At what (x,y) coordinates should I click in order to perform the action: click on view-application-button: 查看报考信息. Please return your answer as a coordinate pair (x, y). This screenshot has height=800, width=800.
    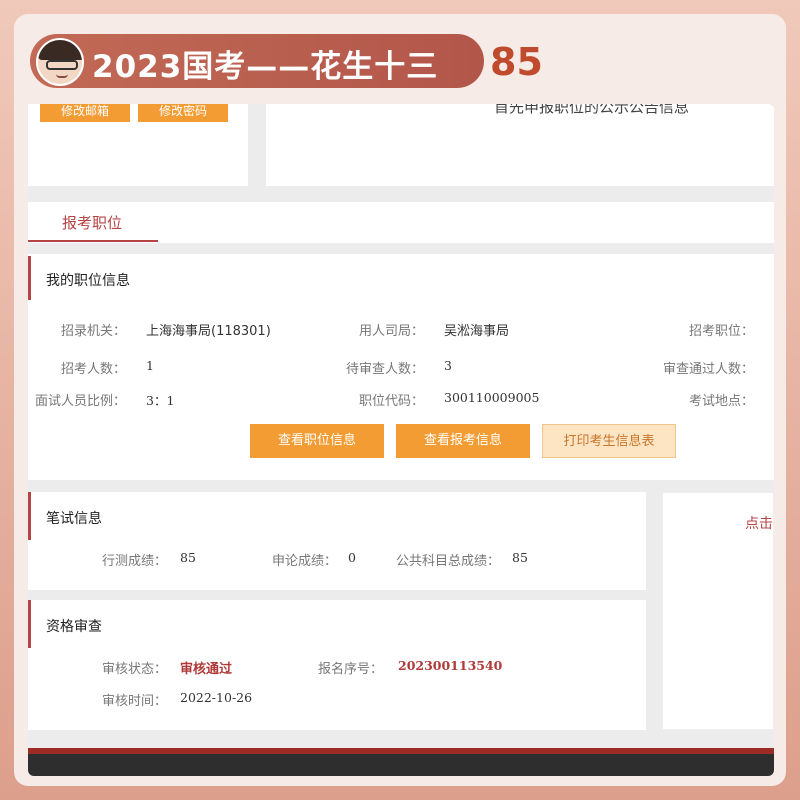
    Looking at the image, I should click on (463, 441).